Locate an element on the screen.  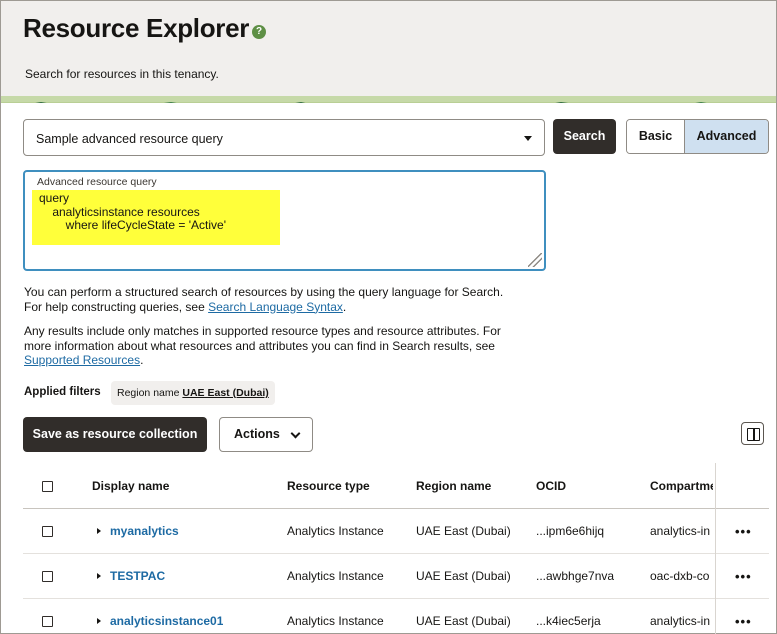
filter-chip-region: Region name UAE East (Dubai) is located at coordinates (193, 393).